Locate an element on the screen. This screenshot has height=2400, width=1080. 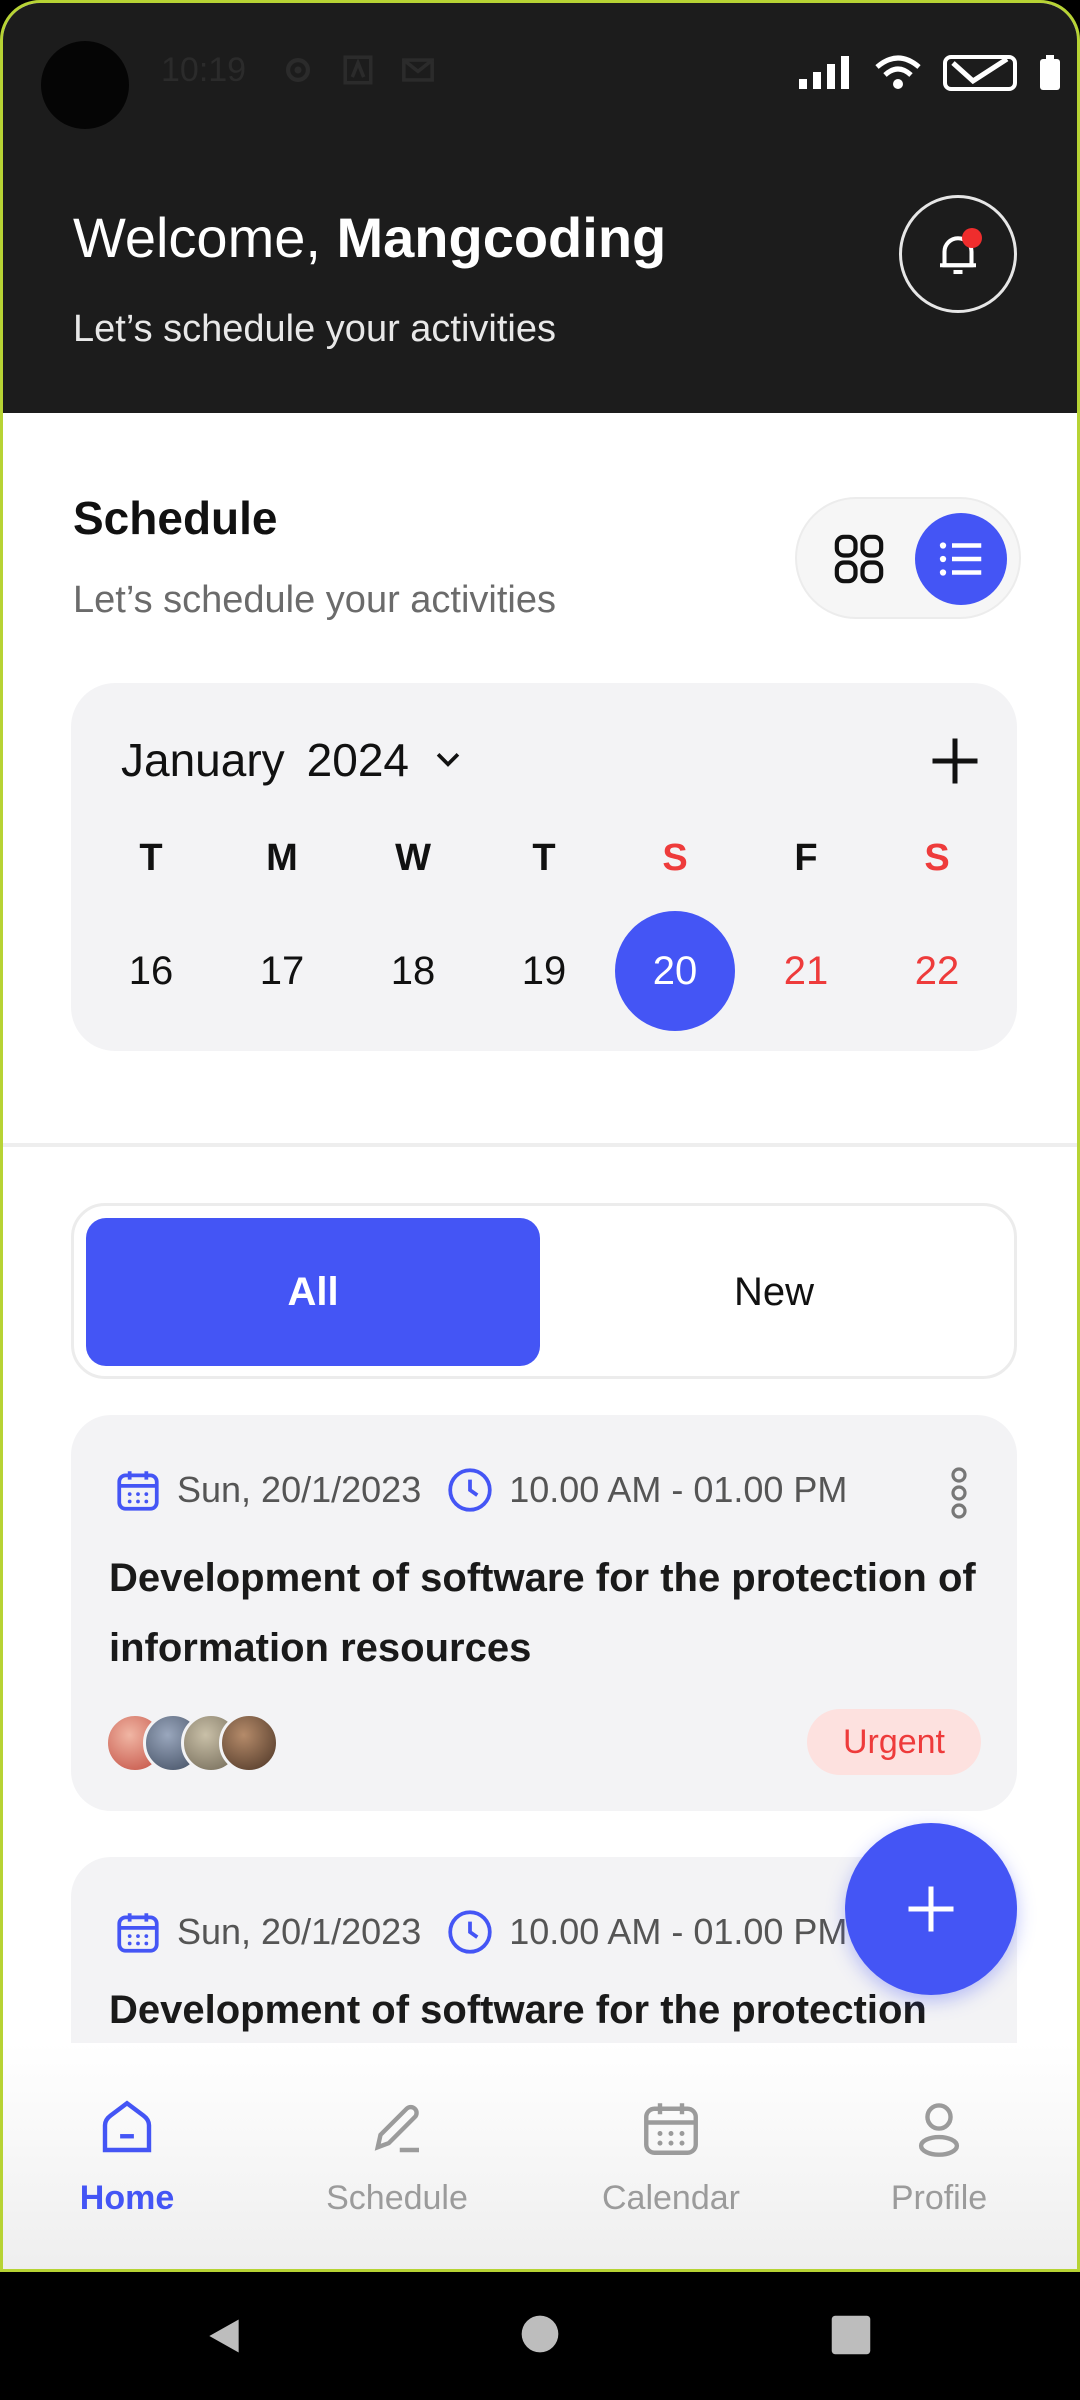
nav-schedule: Schedule is located at coordinates (397, 2156).